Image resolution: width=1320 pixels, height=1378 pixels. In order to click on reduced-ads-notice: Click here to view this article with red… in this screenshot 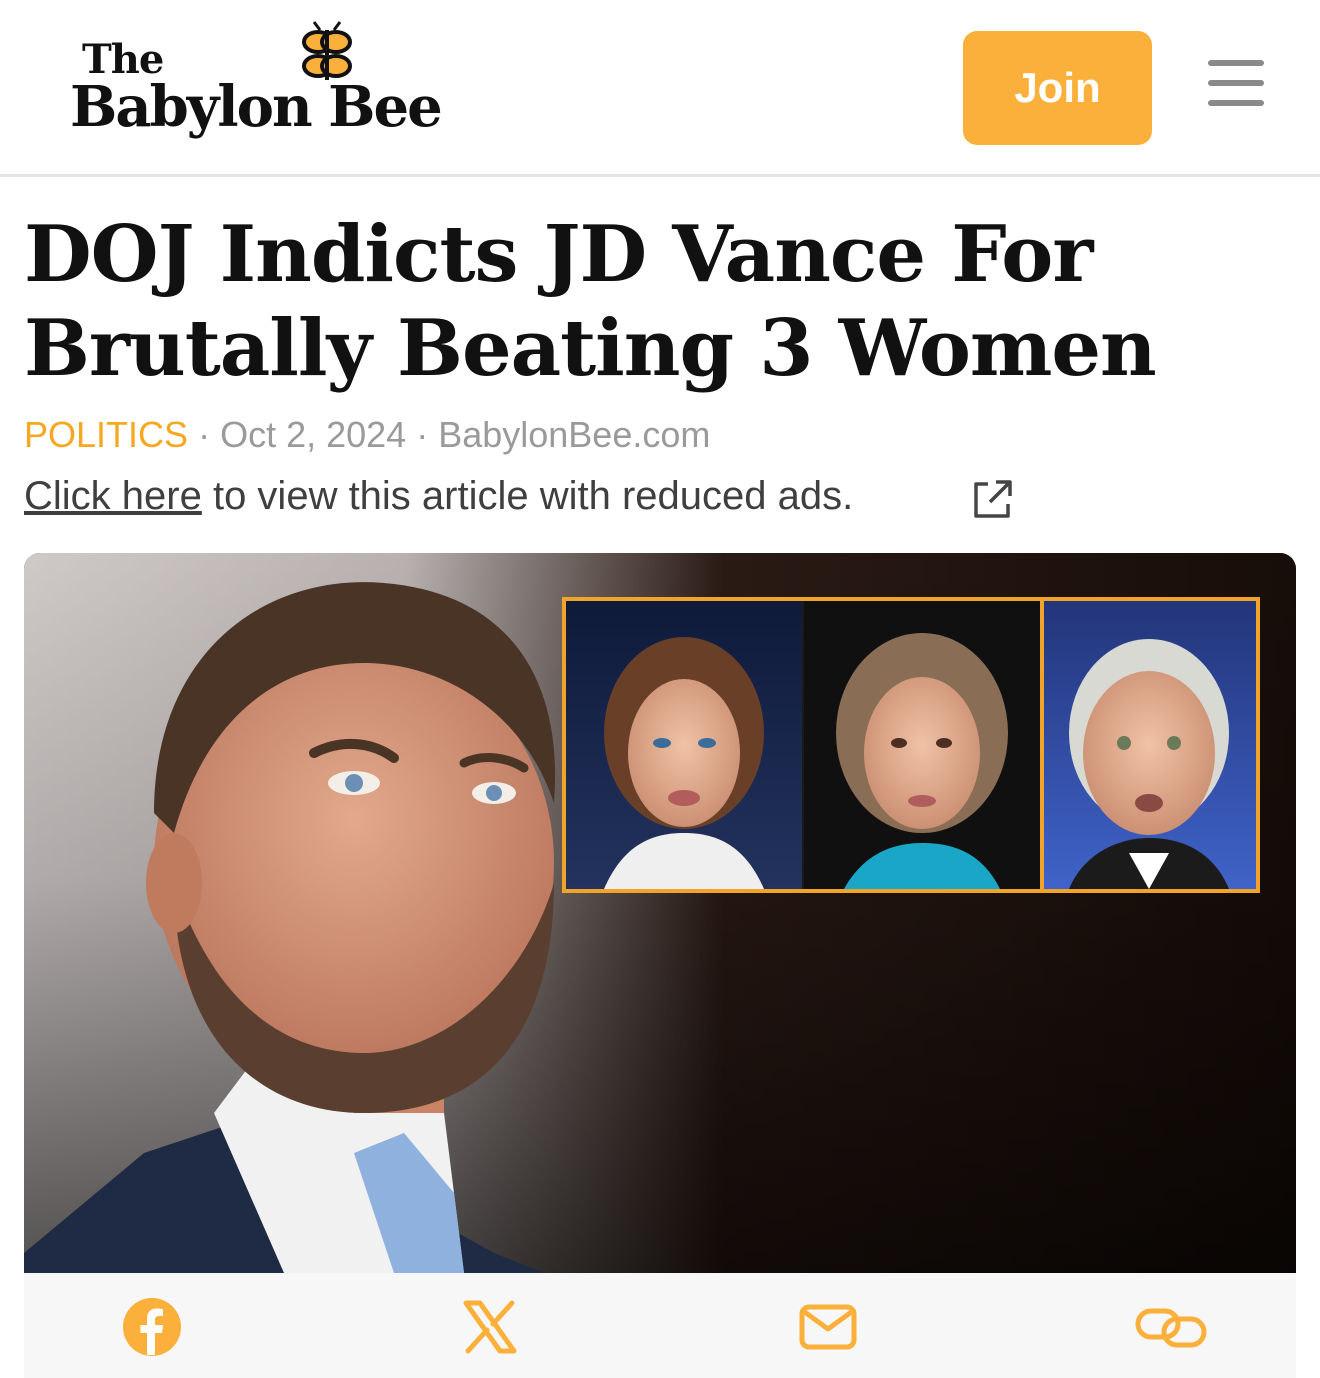, I will do `click(438, 496)`.